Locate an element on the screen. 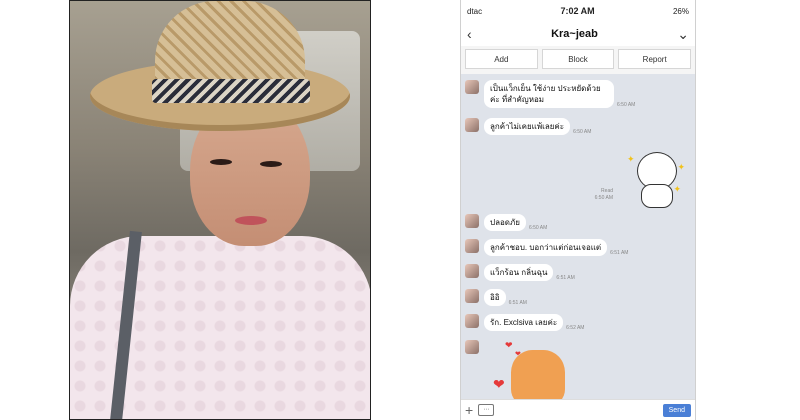 This screenshot has height=420, width=800. message-row: ลูกค้าชอบ. บอกว่าแต่ก่อนเจอแต่ 6:51 AM is located at coordinates (546, 247).